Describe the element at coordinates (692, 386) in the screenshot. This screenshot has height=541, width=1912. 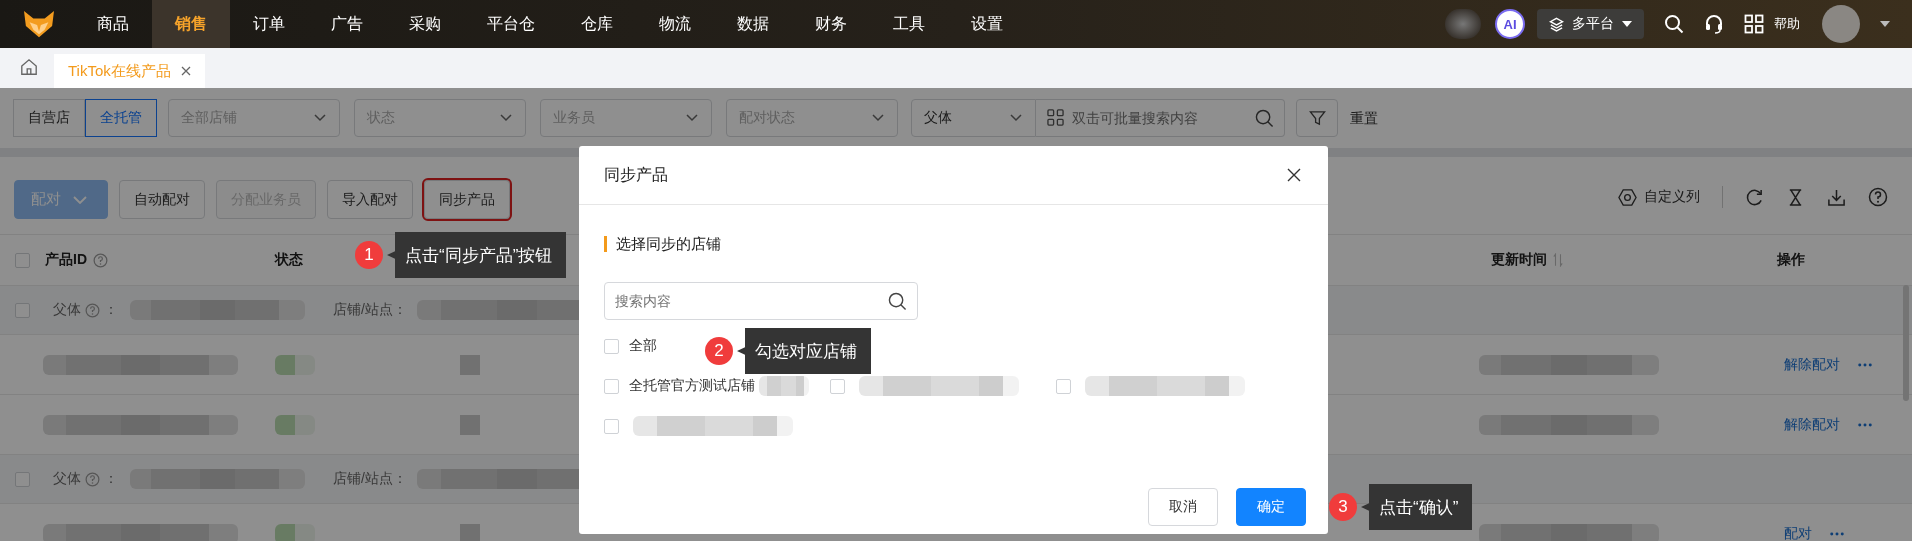
I see `checkbox-label: 全托管官方测试店铺` at that location.